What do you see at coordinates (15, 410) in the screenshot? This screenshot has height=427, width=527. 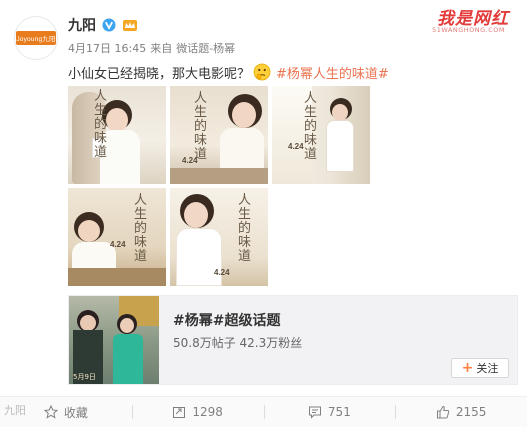 I see `bottom-watermark: 九阳` at bounding box center [15, 410].